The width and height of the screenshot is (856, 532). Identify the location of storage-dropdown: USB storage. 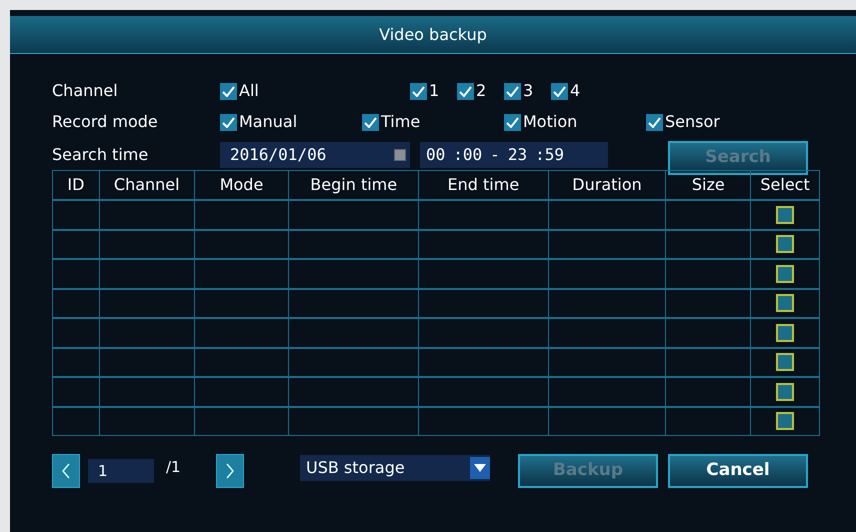
(395, 468).